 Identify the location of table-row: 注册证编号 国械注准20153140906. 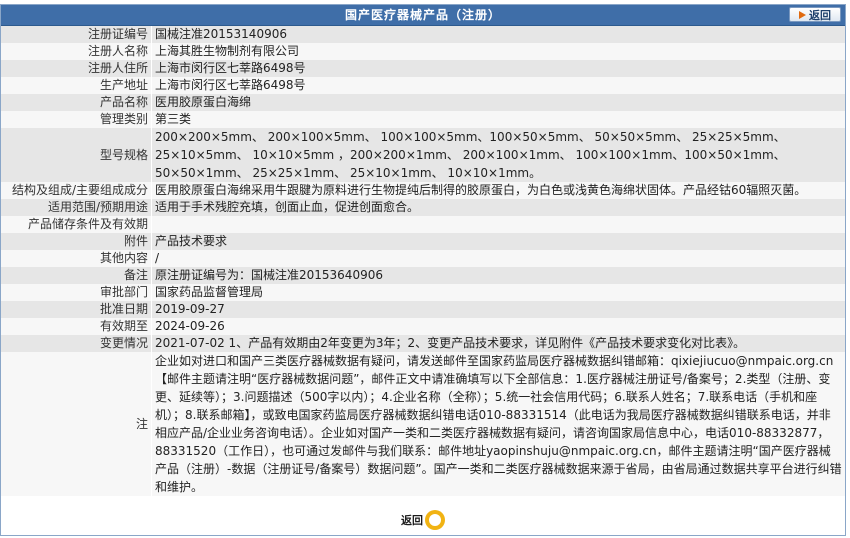
(423, 34).